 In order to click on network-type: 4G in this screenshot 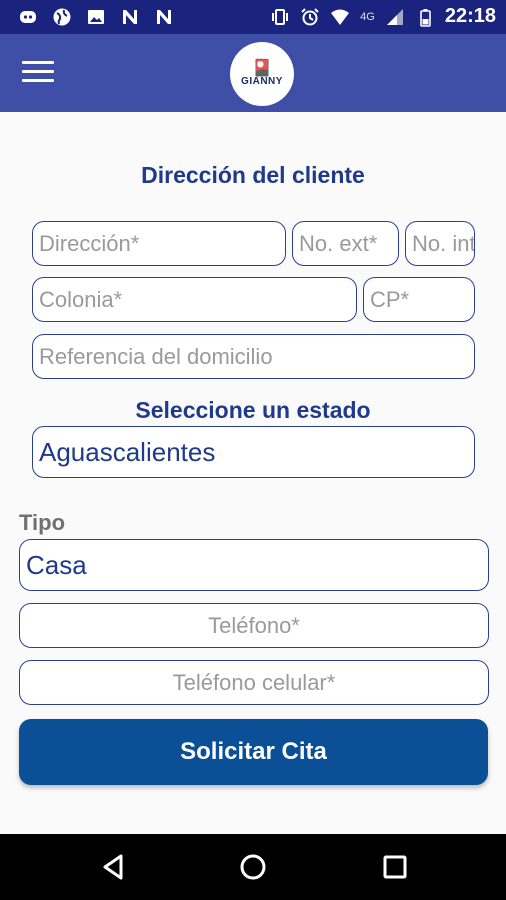, I will do `click(367, 16)`.